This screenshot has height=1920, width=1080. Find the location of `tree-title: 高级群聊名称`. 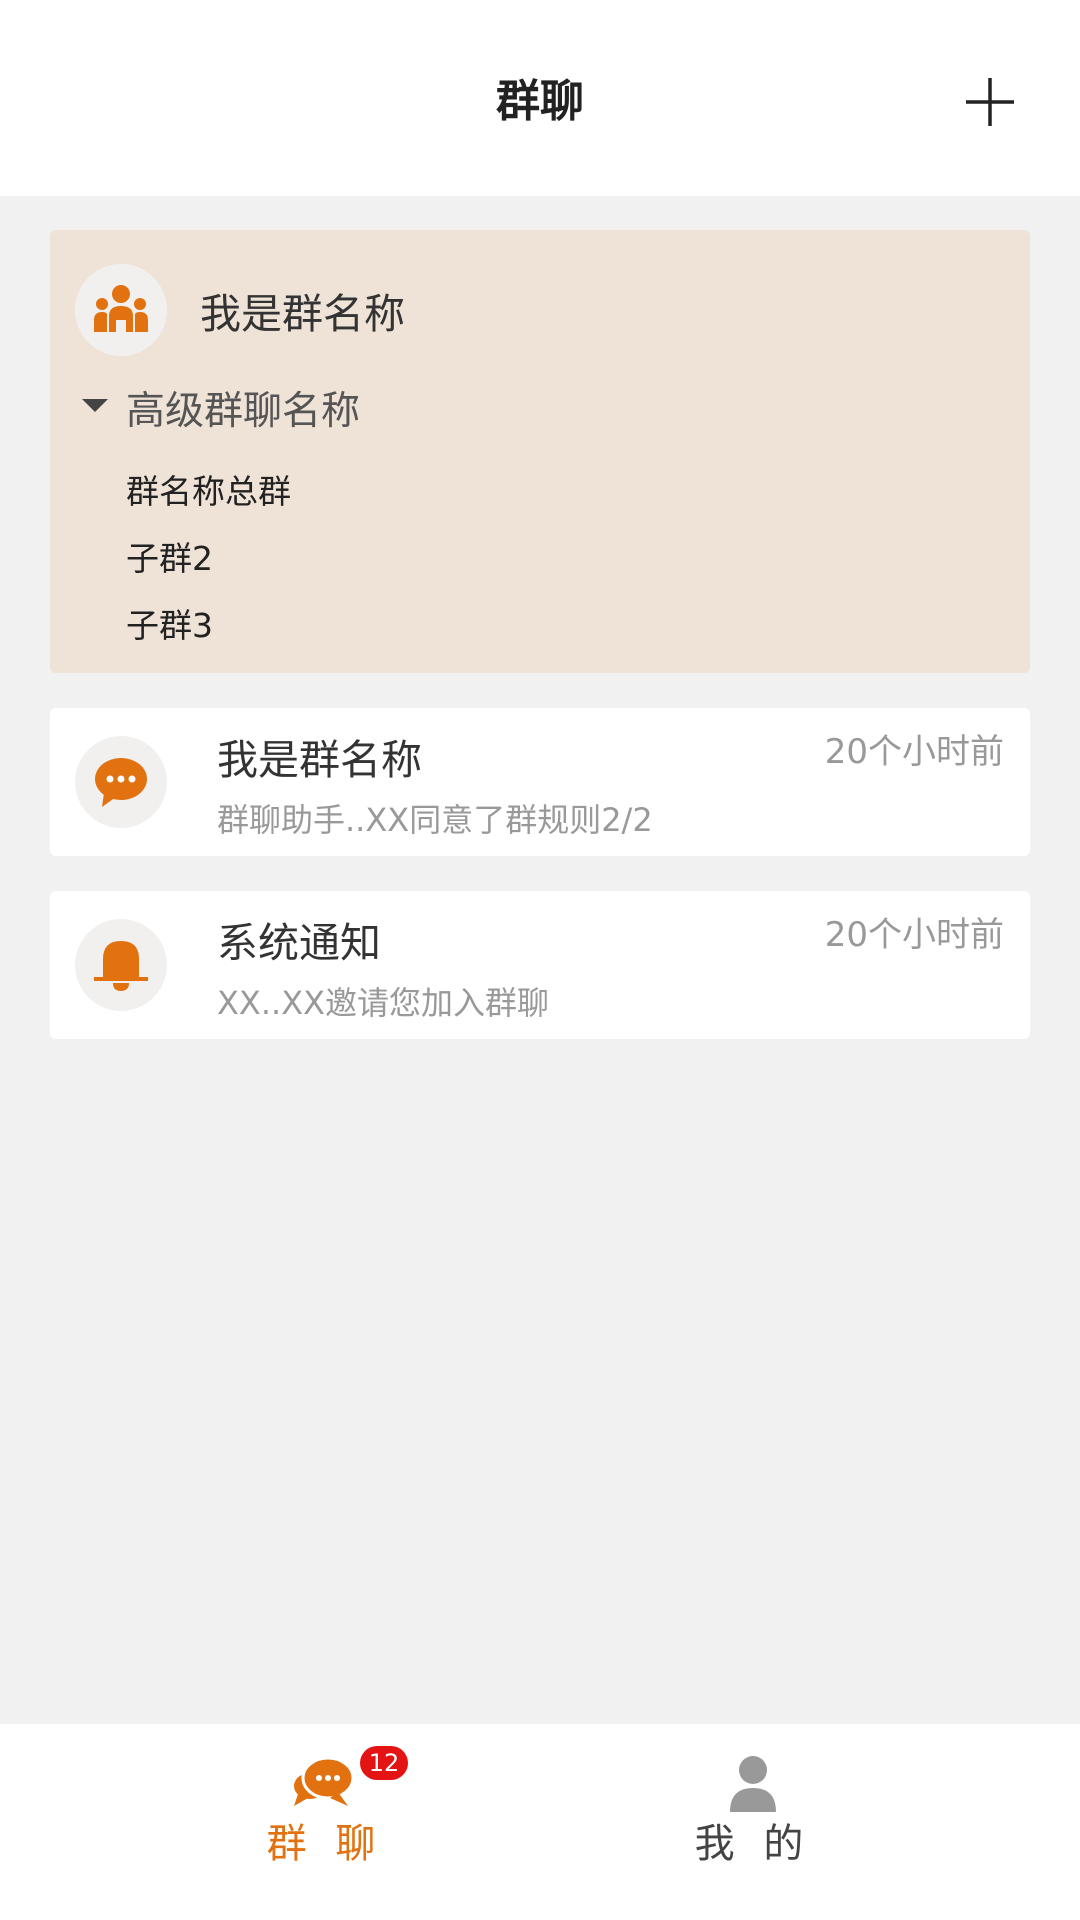

tree-title: 高级群聊名称 is located at coordinates (243, 412).